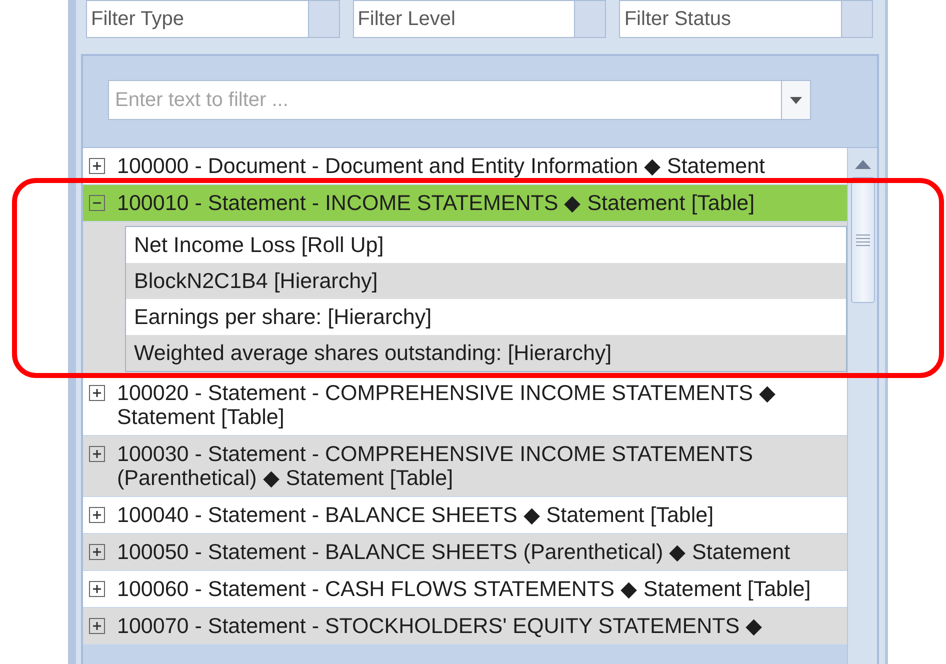  I want to click on tree-row: 100070 - Statement - STOCKHOLDERS' EQUITY STATEMENTS ◆, so click(465, 626).